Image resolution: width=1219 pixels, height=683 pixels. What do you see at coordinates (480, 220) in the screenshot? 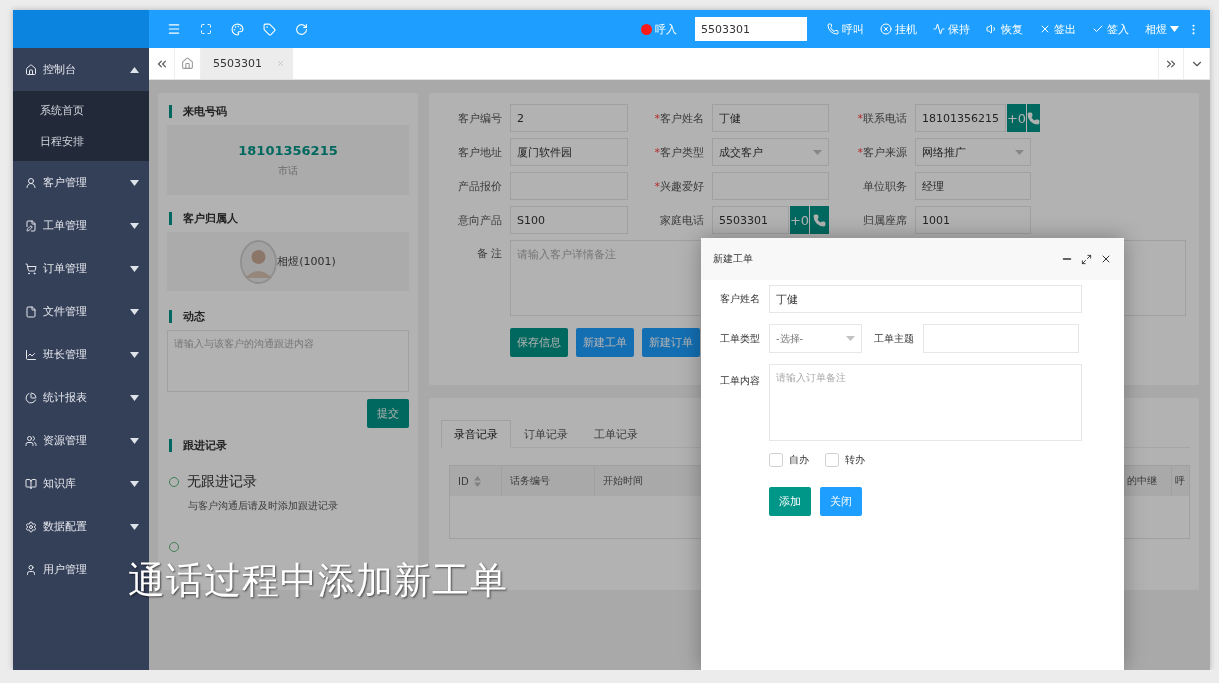
I see `field-label: 意向产品` at bounding box center [480, 220].